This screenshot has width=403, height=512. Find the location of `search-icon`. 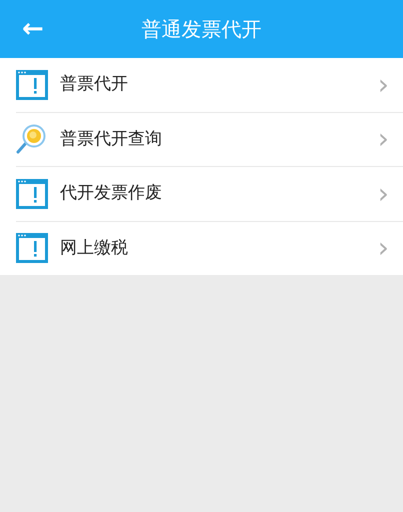

search-icon is located at coordinates (32, 139).